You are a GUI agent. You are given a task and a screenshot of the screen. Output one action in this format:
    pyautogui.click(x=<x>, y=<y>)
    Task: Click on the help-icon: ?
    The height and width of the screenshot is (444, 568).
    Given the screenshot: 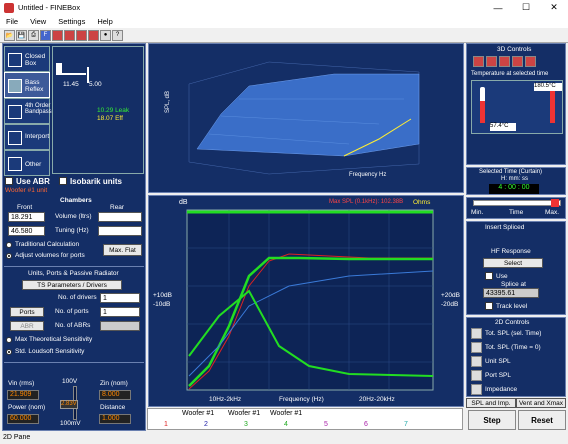 What is the action you would take?
    pyautogui.click(x=117, y=35)
    